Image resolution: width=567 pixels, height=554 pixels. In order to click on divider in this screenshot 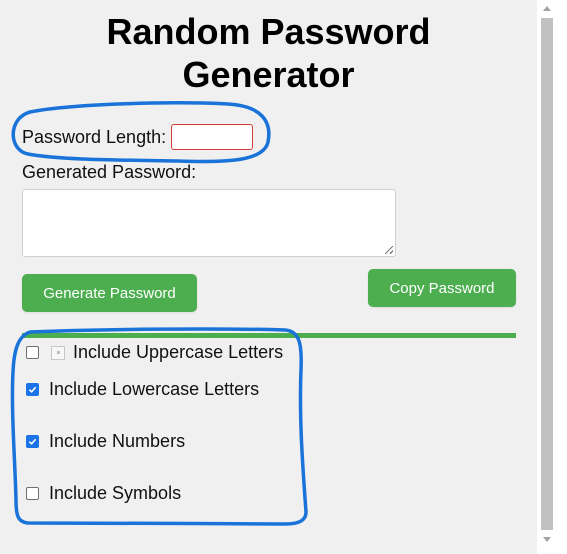, I will do `click(269, 335)`.